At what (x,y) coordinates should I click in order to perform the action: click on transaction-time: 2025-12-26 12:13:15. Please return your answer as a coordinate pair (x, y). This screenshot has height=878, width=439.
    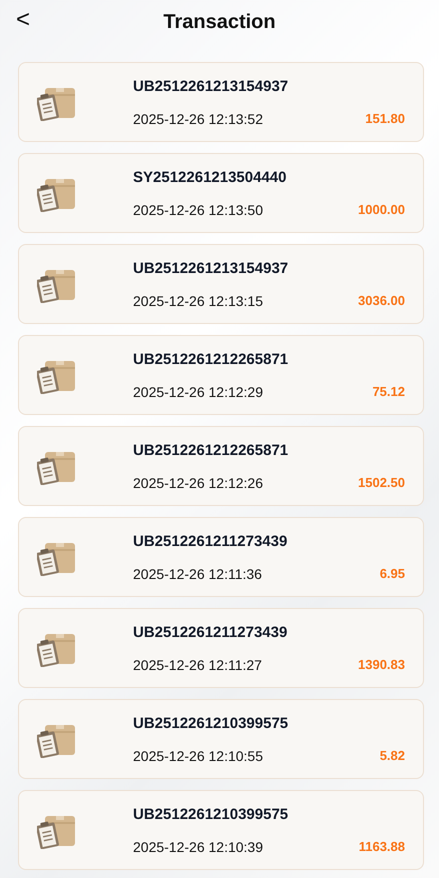
    Looking at the image, I should click on (198, 301).